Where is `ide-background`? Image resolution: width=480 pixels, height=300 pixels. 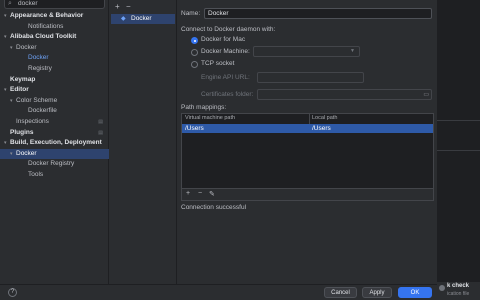
ide-background is located at coordinates (458, 150).